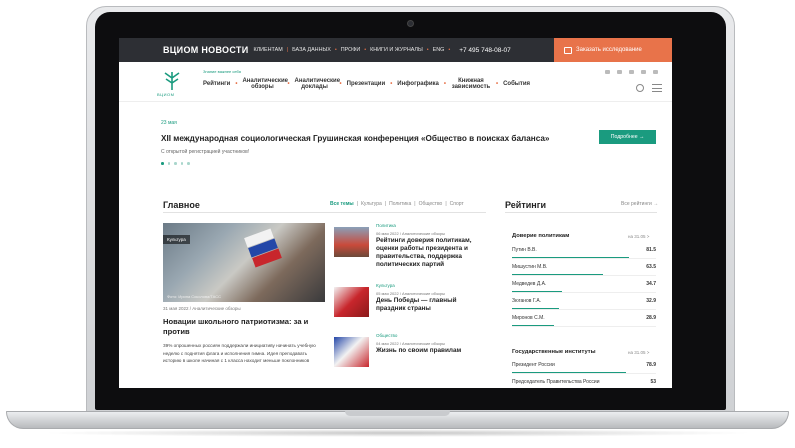  What do you see at coordinates (643, 72) in the screenshot?
I see `twitter-icon` at bounding box center [643, 72].